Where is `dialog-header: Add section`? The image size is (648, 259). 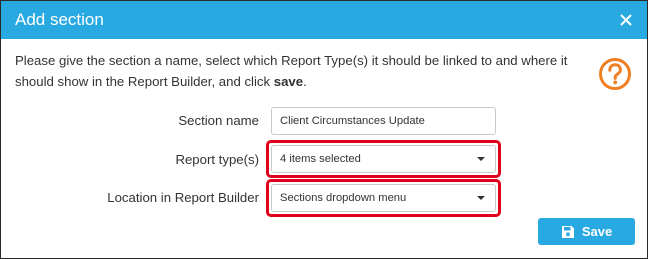
dialog-header: Add section is located at coordinates (324, 20).